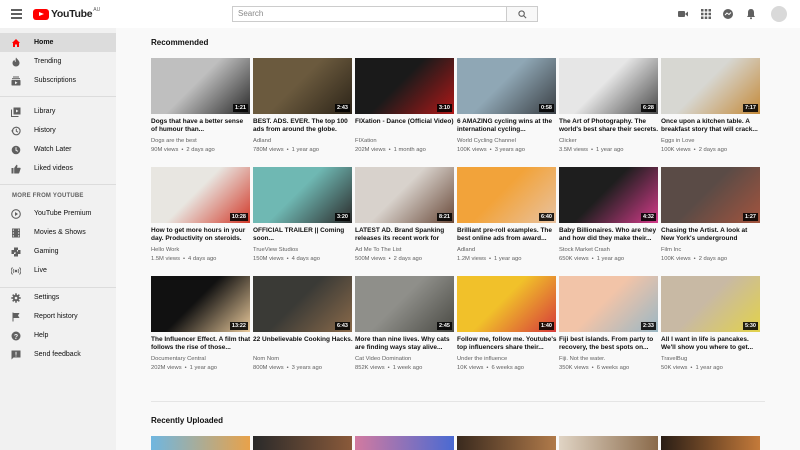 This screenshot has width=800, height=450. Describe the element at coordinates (266, 359) in the screenshot. I see `channel-name: Nom Nom` at that location.